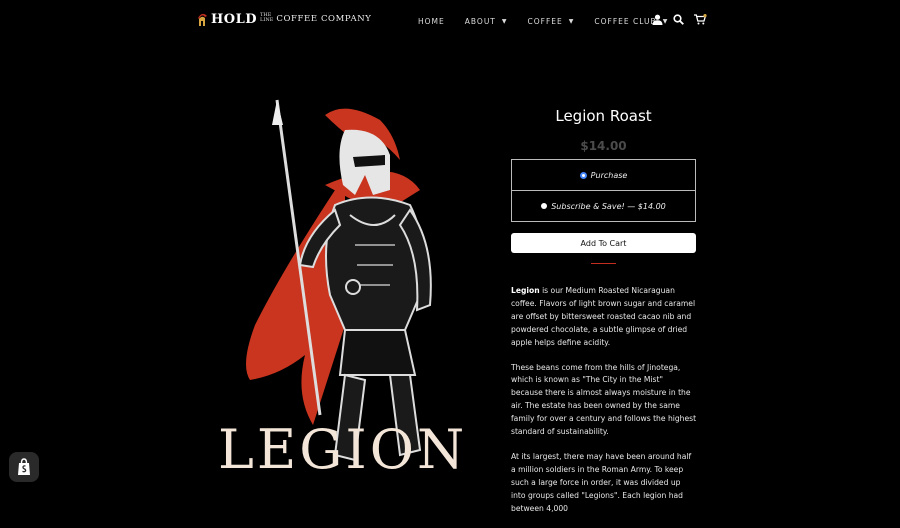  I want to click on nav-item-home: HOME, so click(431, 21).